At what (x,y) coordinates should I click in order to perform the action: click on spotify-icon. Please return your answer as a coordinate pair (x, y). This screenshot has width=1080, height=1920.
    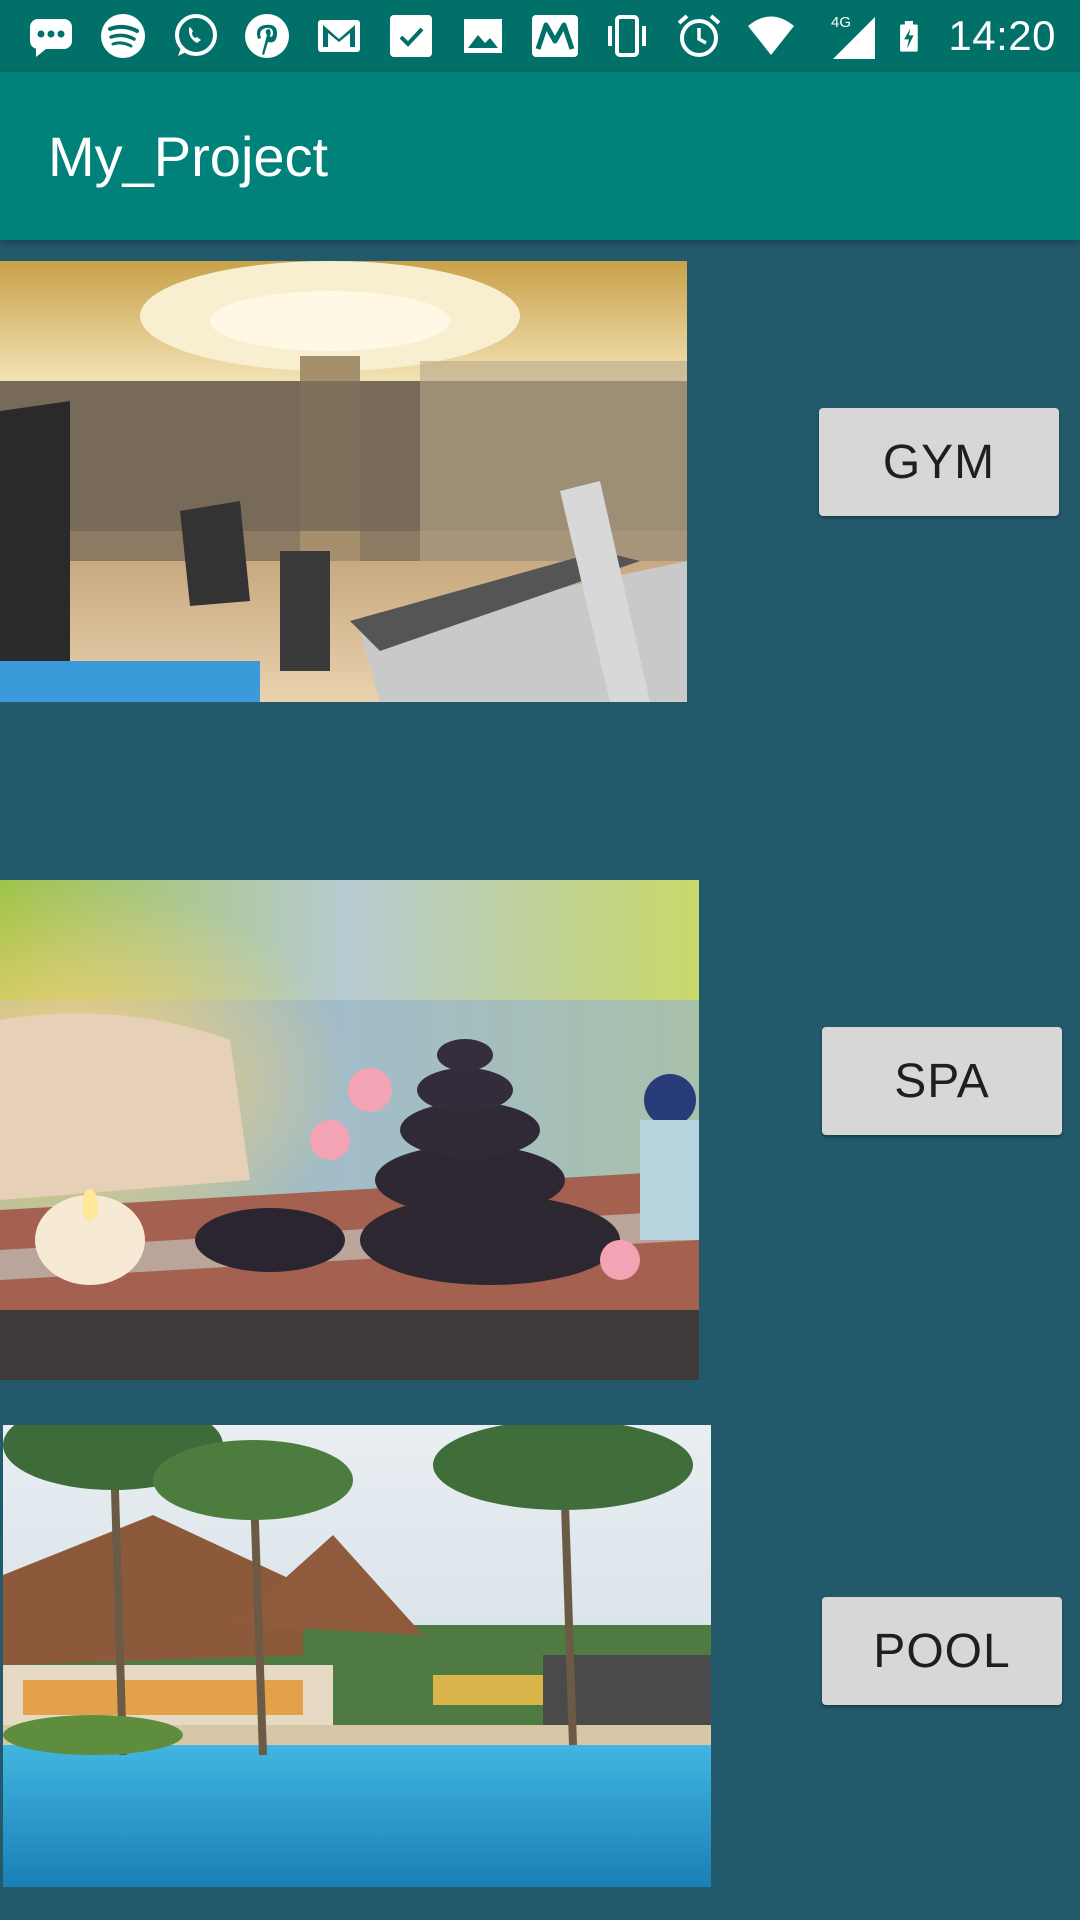
    Looking at the image, I should click on (123, 36).